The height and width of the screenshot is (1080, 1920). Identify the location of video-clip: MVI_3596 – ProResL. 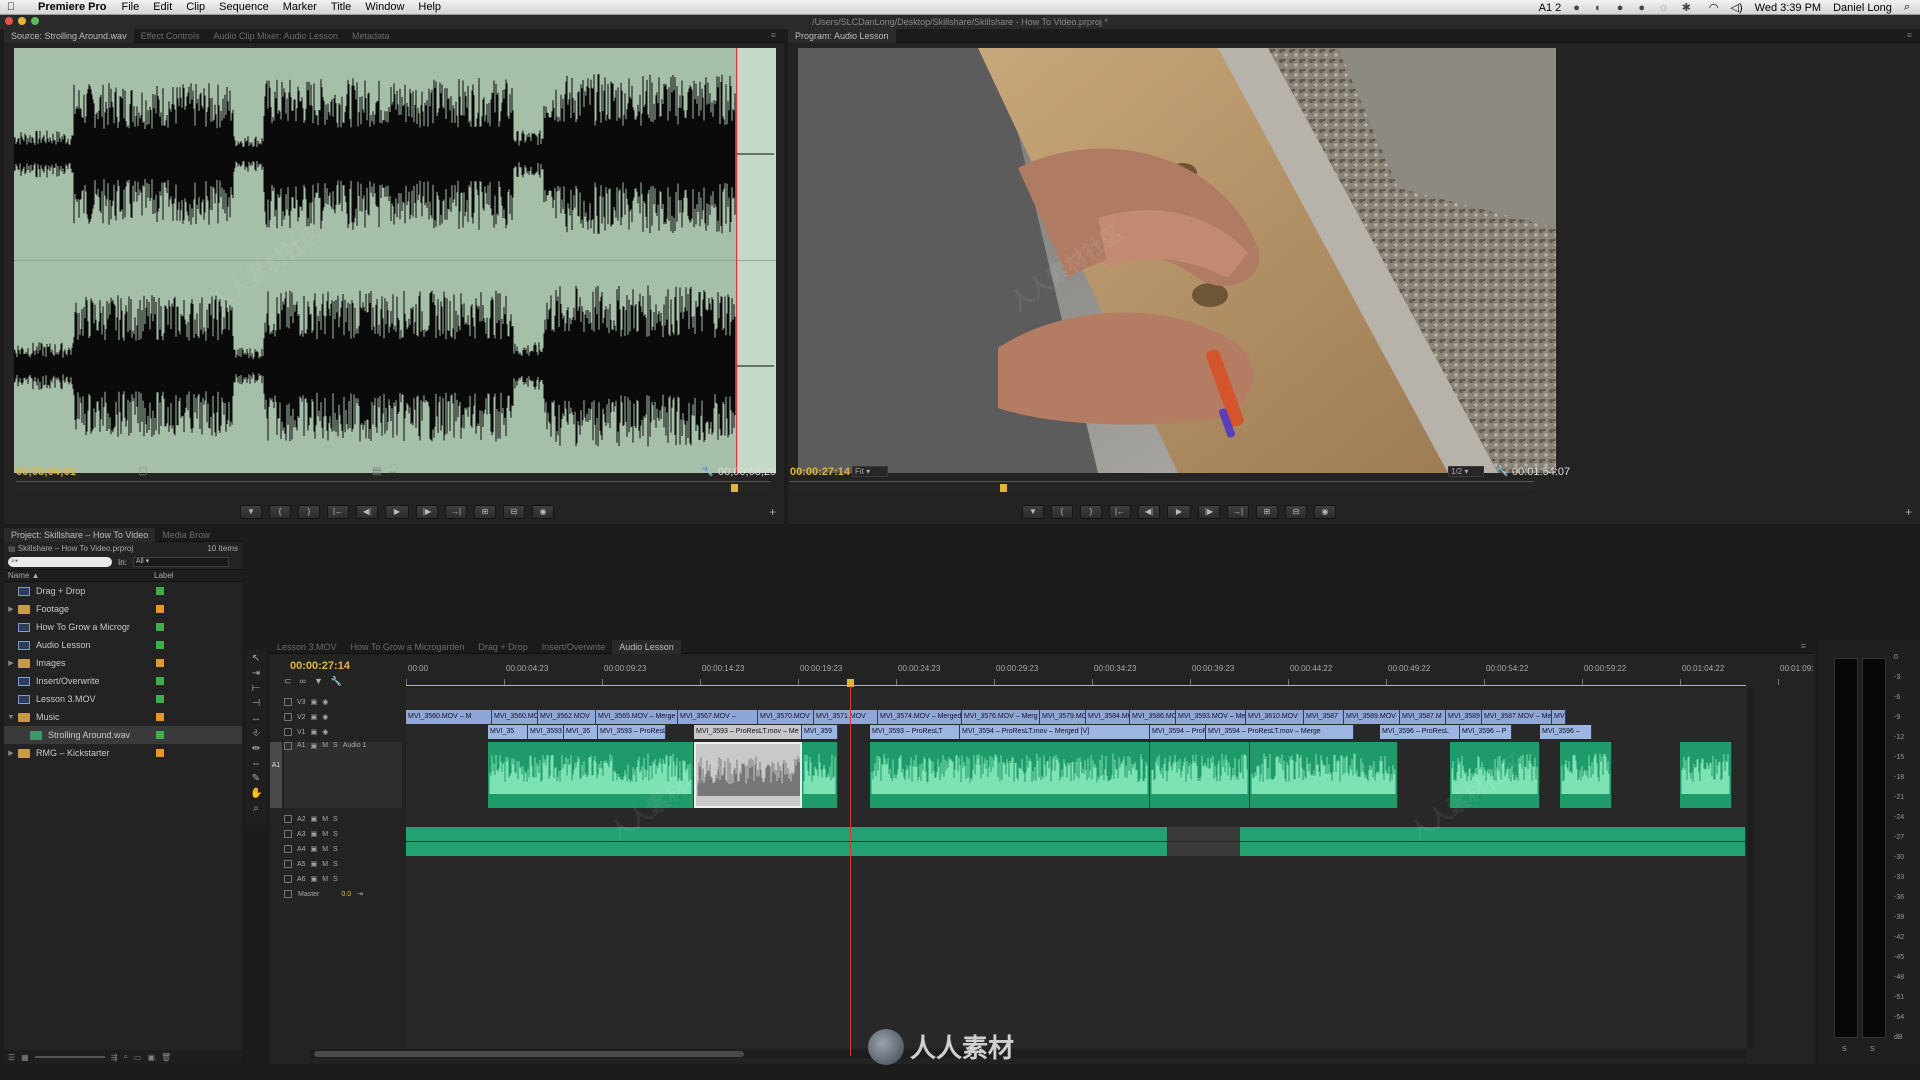
(1420, 732).